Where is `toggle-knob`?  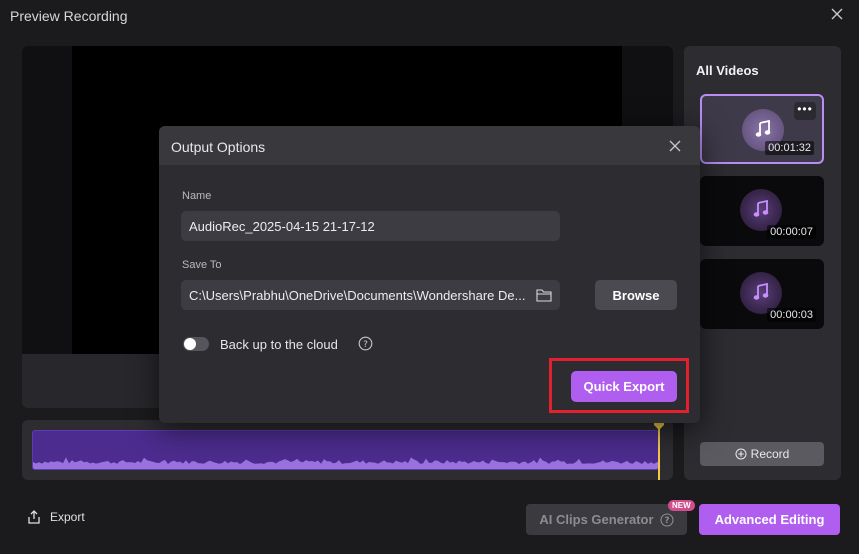
toggle-knob is located at coordinates (190, 344).